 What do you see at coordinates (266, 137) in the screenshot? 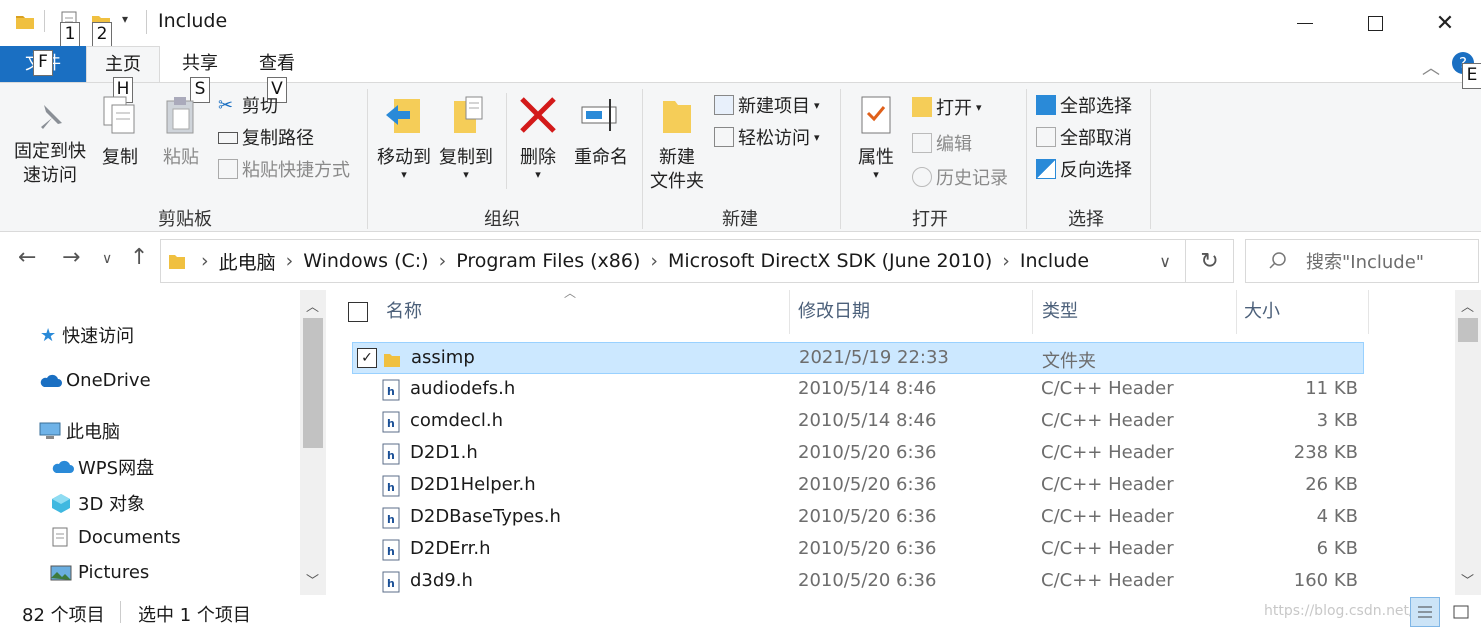
I see `copy-path-button: 复制路径` at bounding box center [266, 137].